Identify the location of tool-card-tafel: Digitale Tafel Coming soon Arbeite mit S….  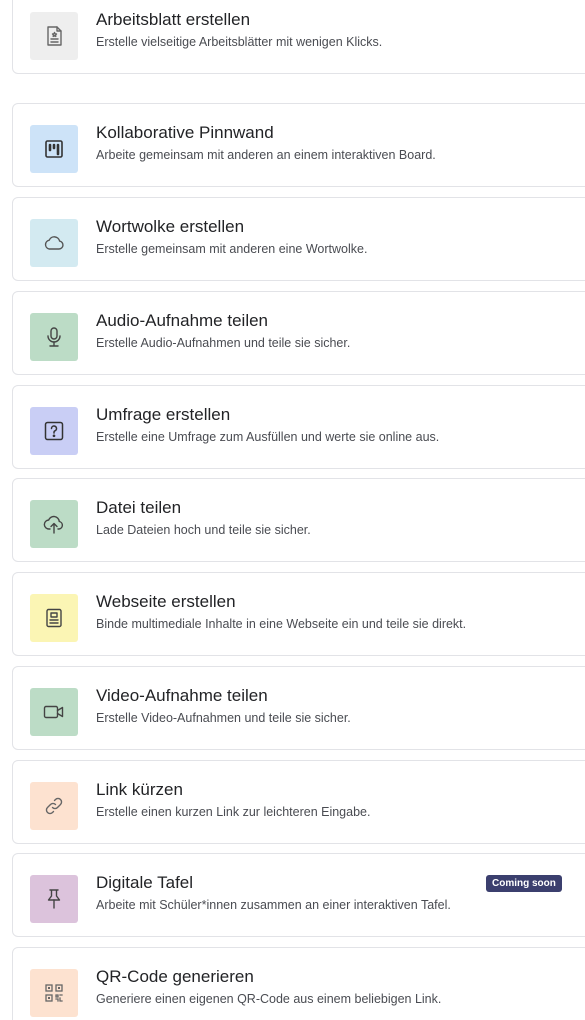
(298, 895).